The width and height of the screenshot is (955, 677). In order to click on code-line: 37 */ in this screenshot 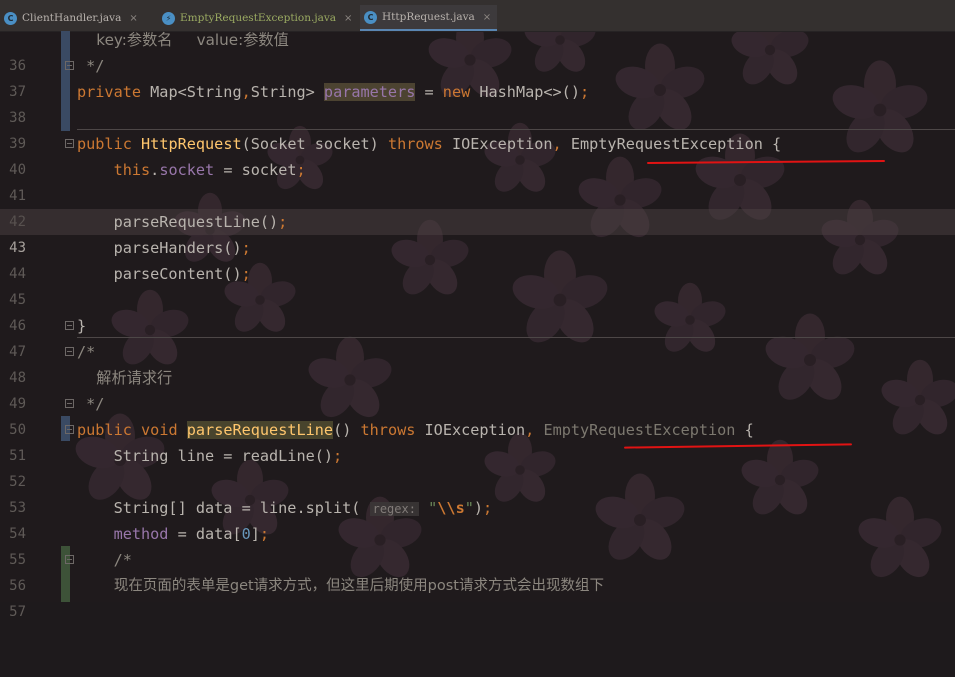, I will do `click(477, 76)`.